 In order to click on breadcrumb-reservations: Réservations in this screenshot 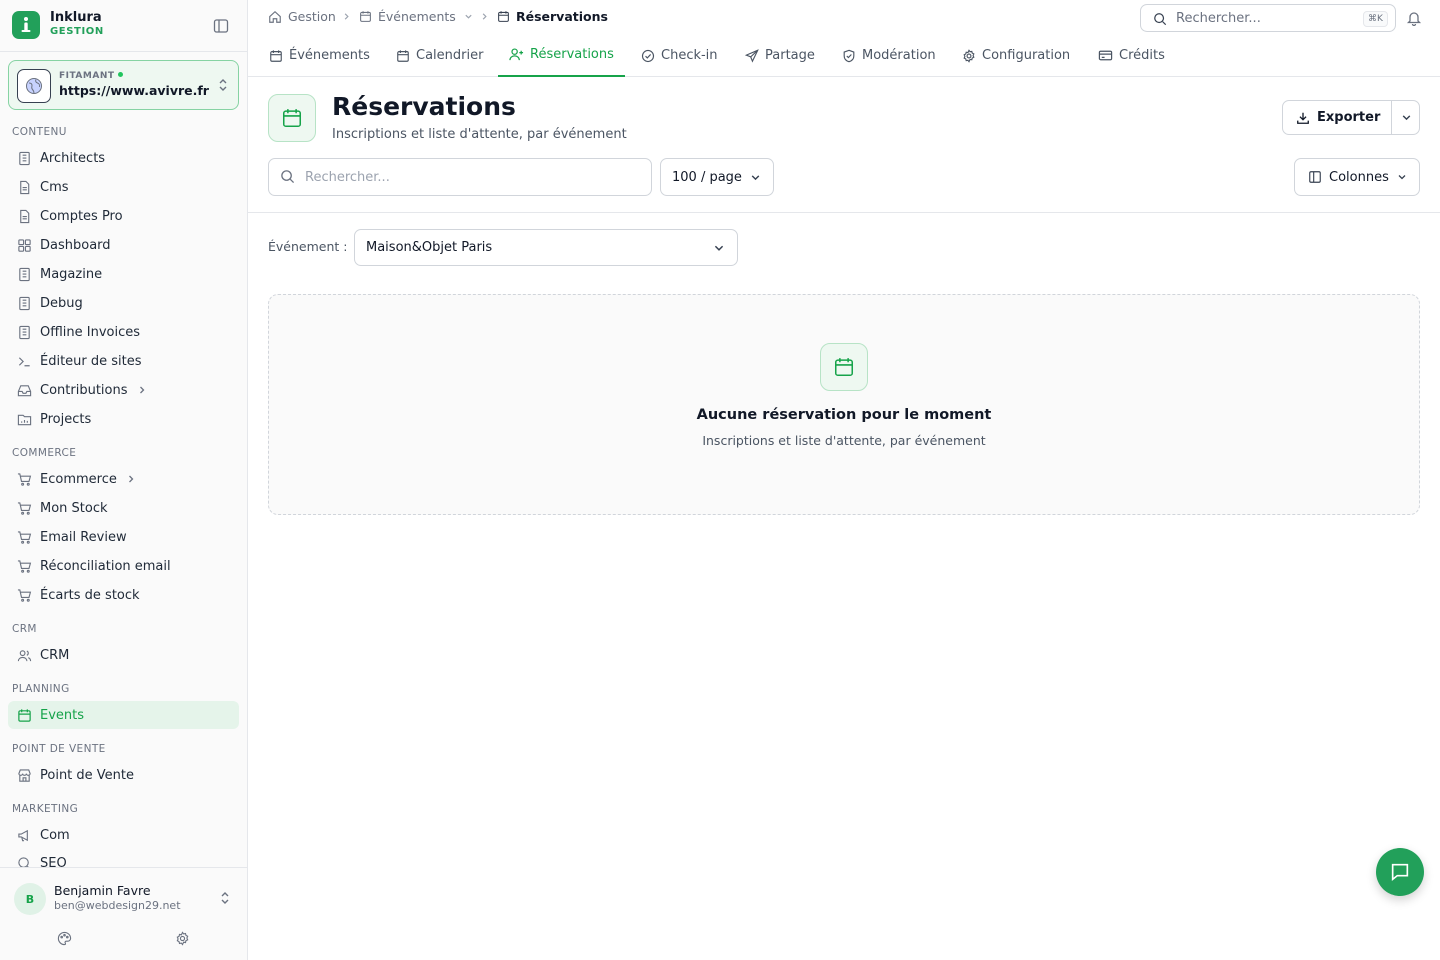, I will do `click(552, 16)`.